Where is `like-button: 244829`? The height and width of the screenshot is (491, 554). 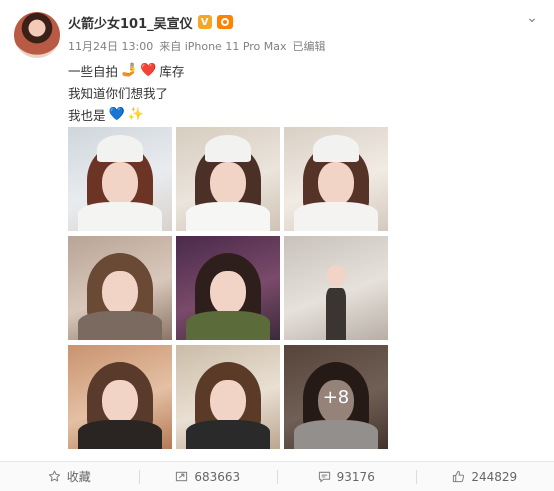
like-button: 244829 is located at coordinates (485, 476).